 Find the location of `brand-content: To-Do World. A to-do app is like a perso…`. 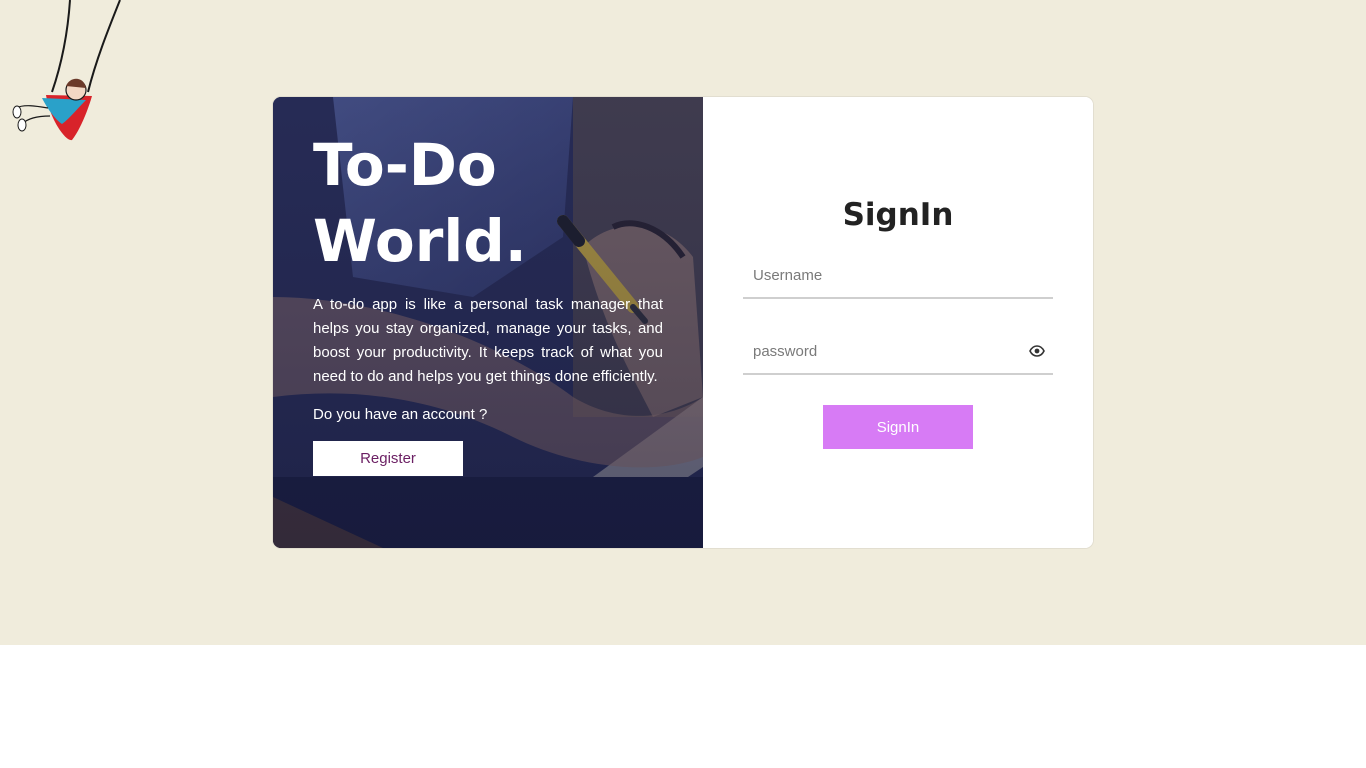

brand-content: To-Do World. A to-do app is like a perso… is located at coordinates (488, 301).